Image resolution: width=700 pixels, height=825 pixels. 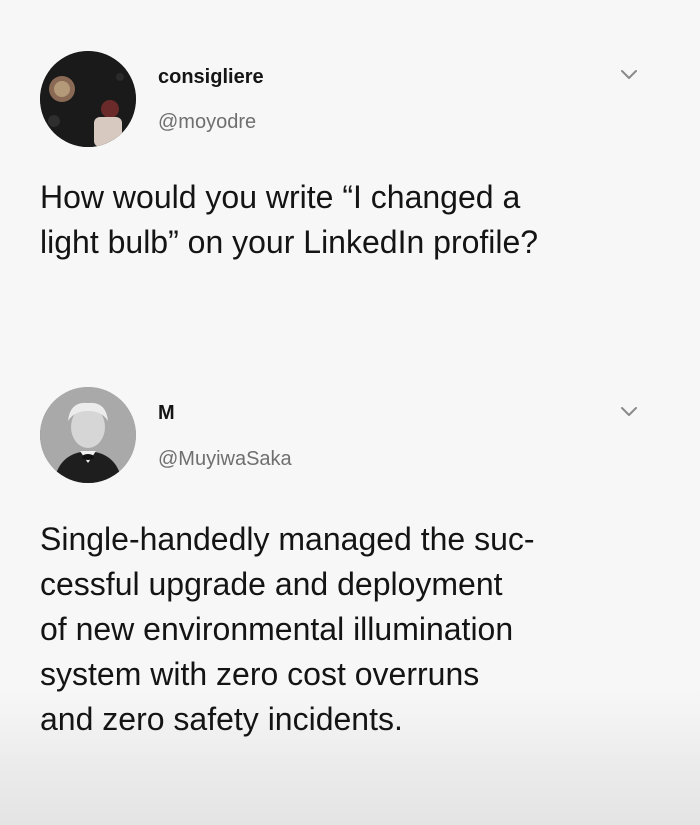 I want to click on tweet-text-line: of new environmental illumination, so click(x=277, y=629).